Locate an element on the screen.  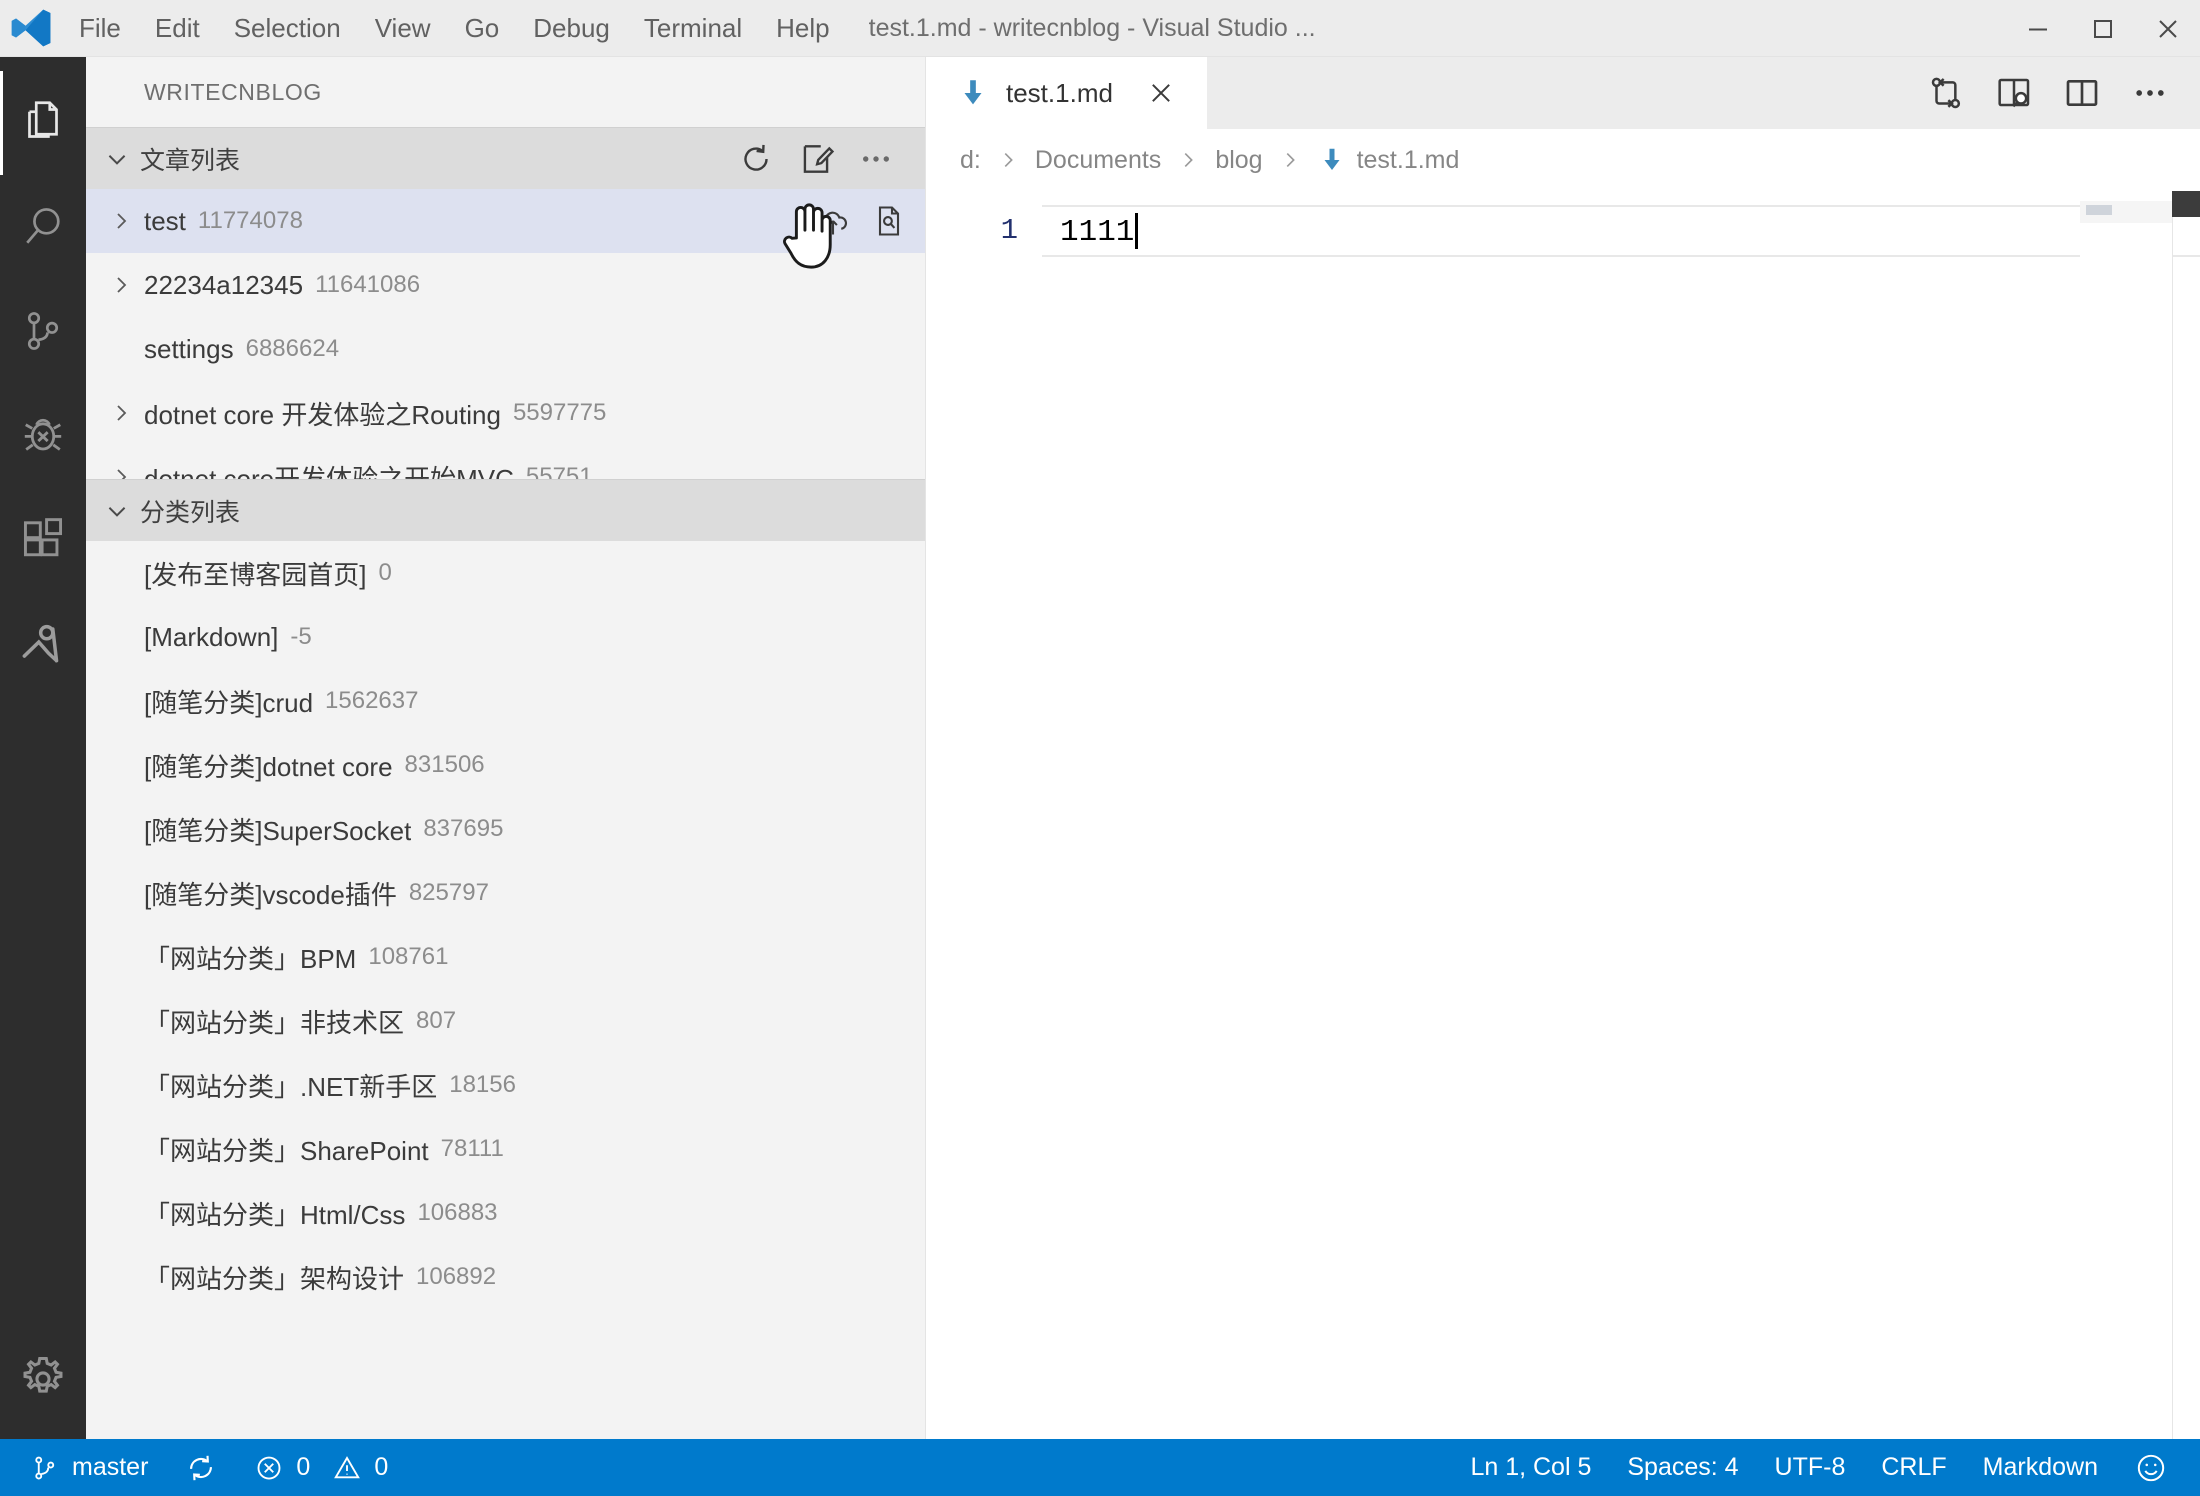
sidebar-item-debug is located at coordinates (43, 435).